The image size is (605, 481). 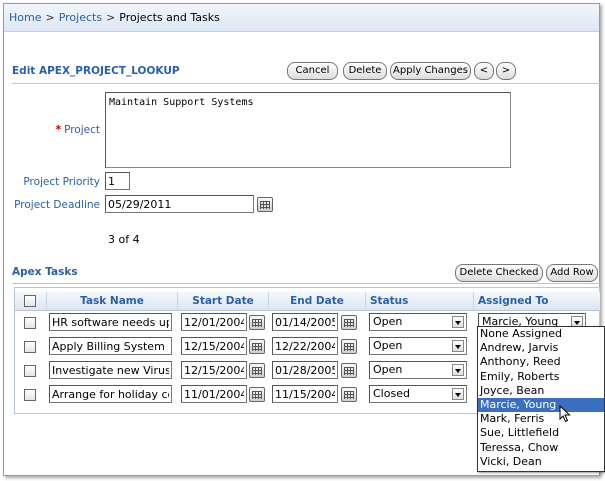 What do you see at coordinates (541, 405) in the screenshot?
I see `assigned-option-selected: Marcie, Young` at bounding box center [541, 405].